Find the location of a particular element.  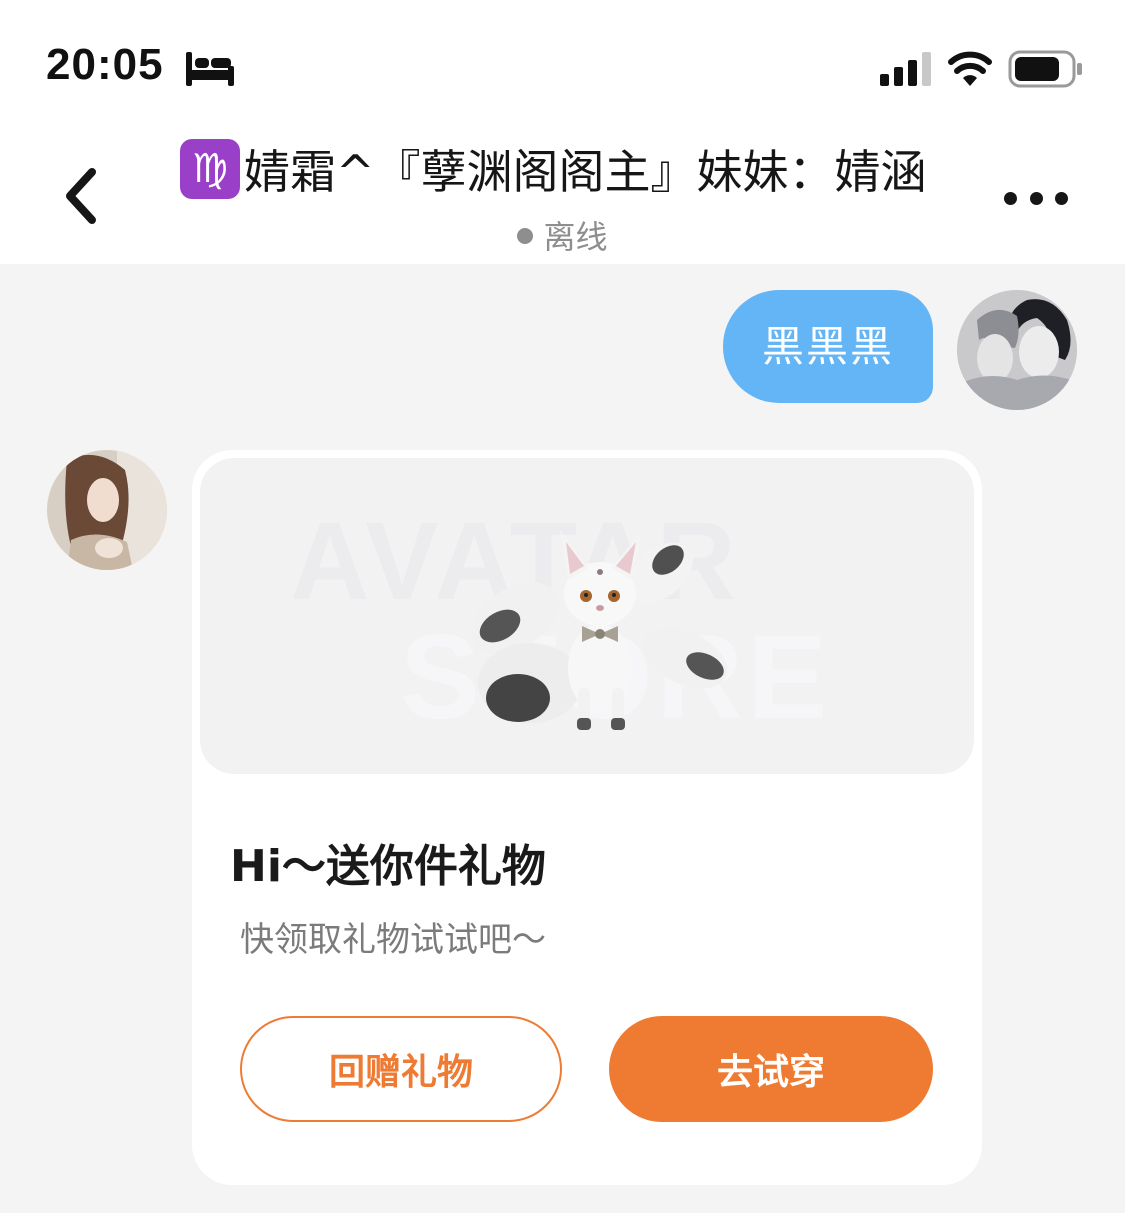

online-status: 离线 is located at coordinates (562, 235).